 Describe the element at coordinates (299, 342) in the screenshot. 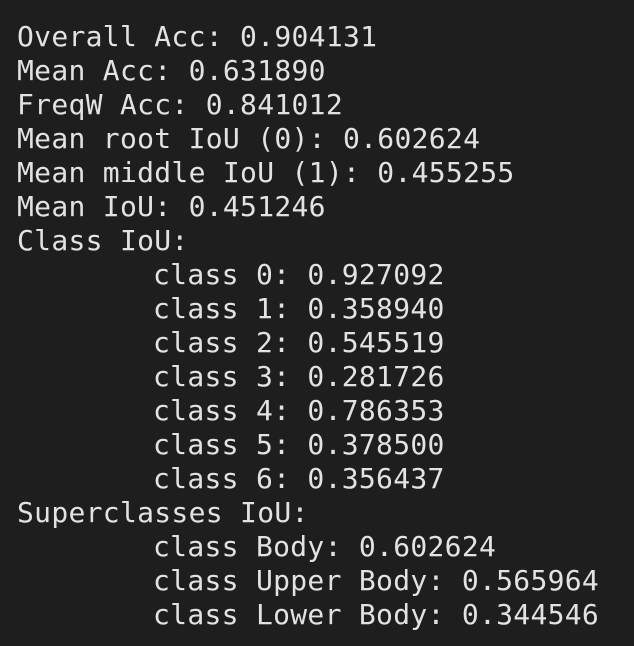

I see `class-iou-row: class 2: 0.545519` at that location.